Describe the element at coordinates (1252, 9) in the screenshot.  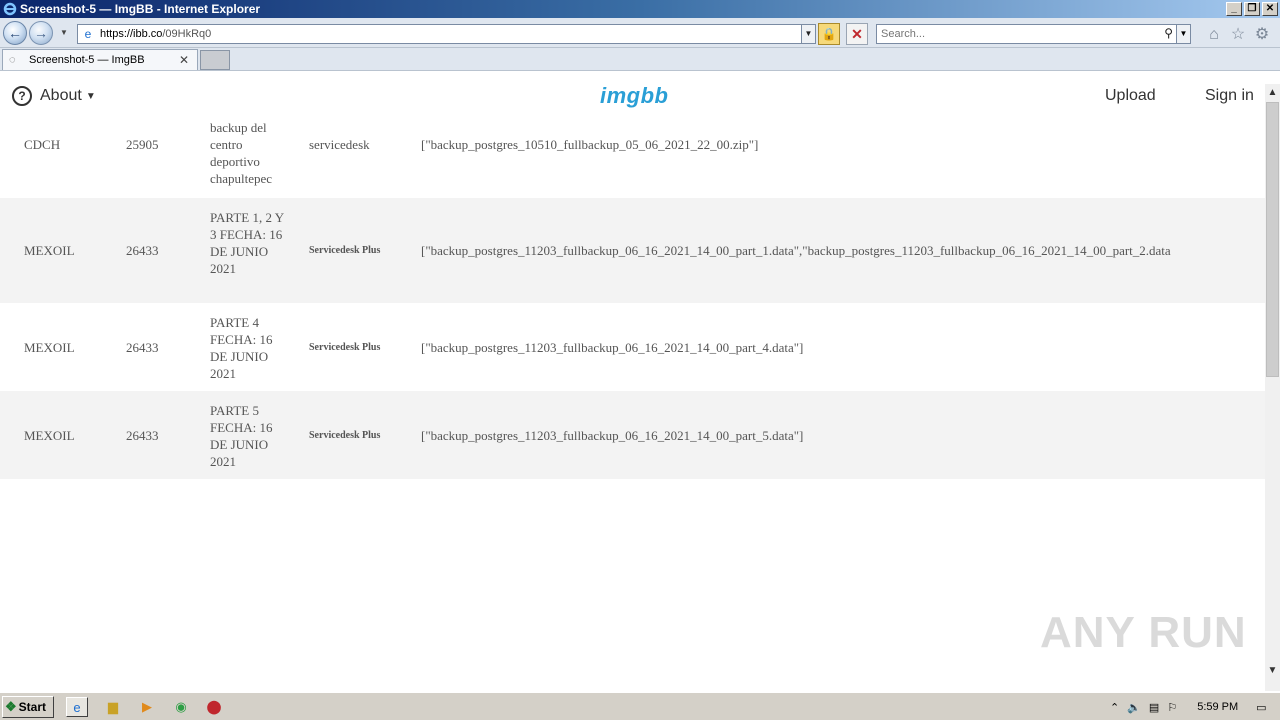
I see `restore-button: ❐` at that location.